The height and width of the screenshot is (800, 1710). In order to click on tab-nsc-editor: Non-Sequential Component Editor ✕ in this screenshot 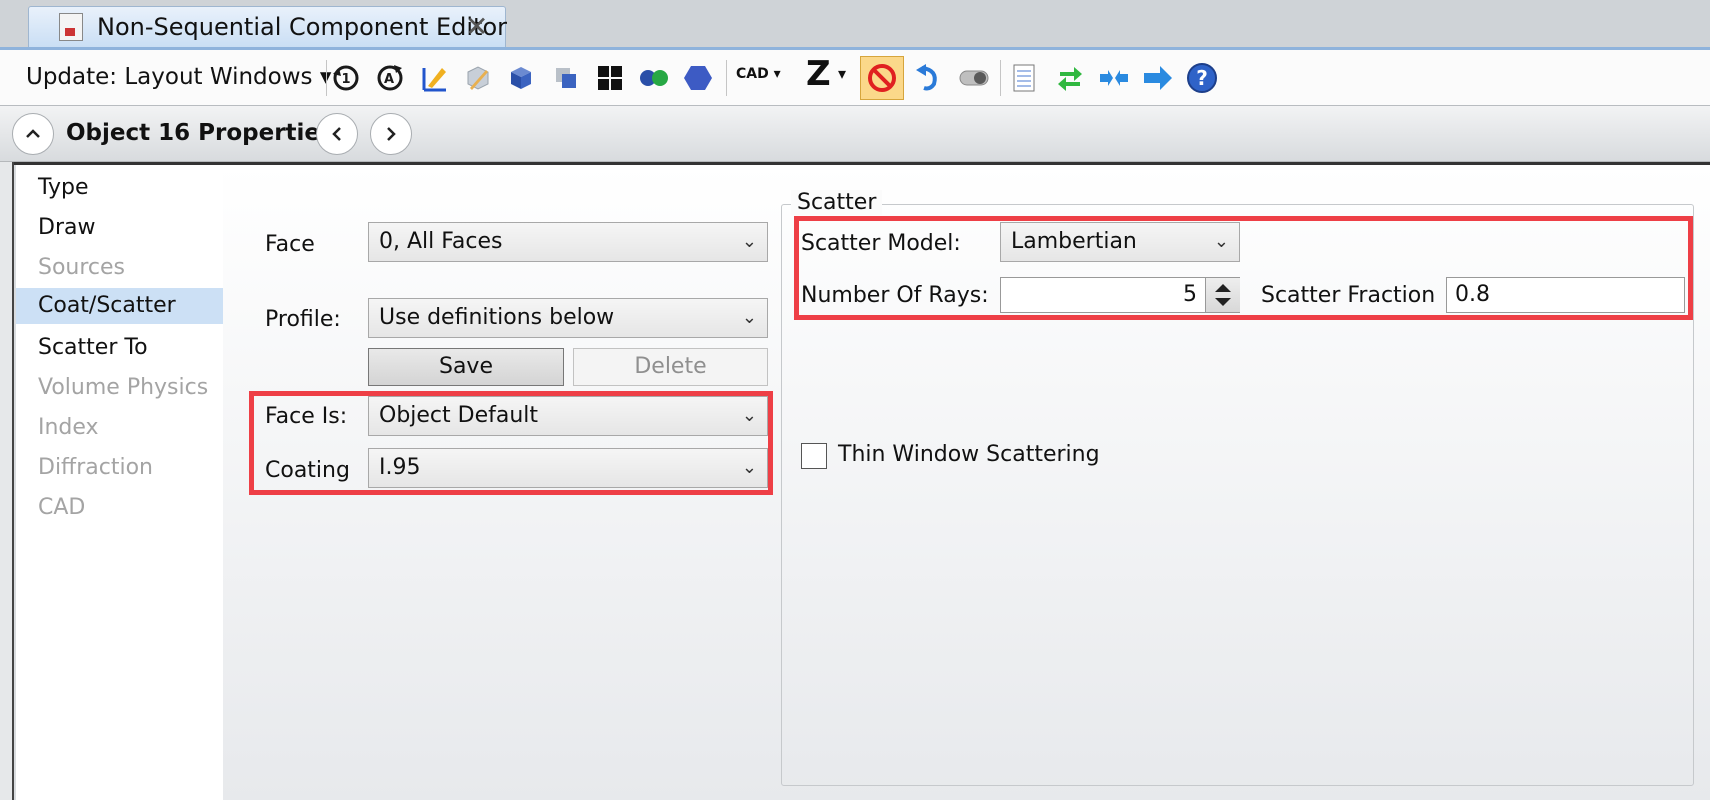, I will do `click(268, 27)`.